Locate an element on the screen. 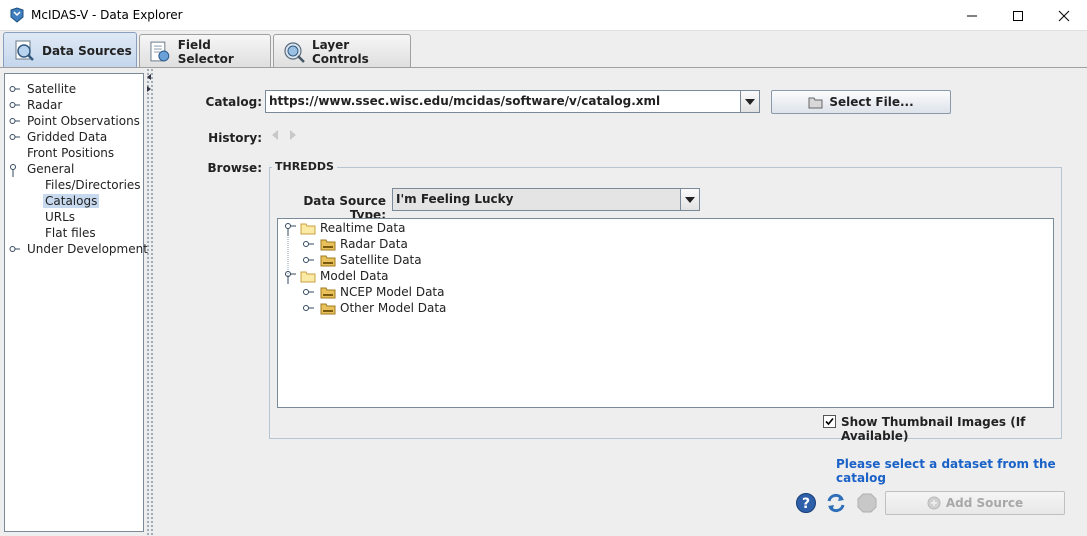  title-bar: McIDAS-V - Data Explorer is located at coordinates (543, 15).